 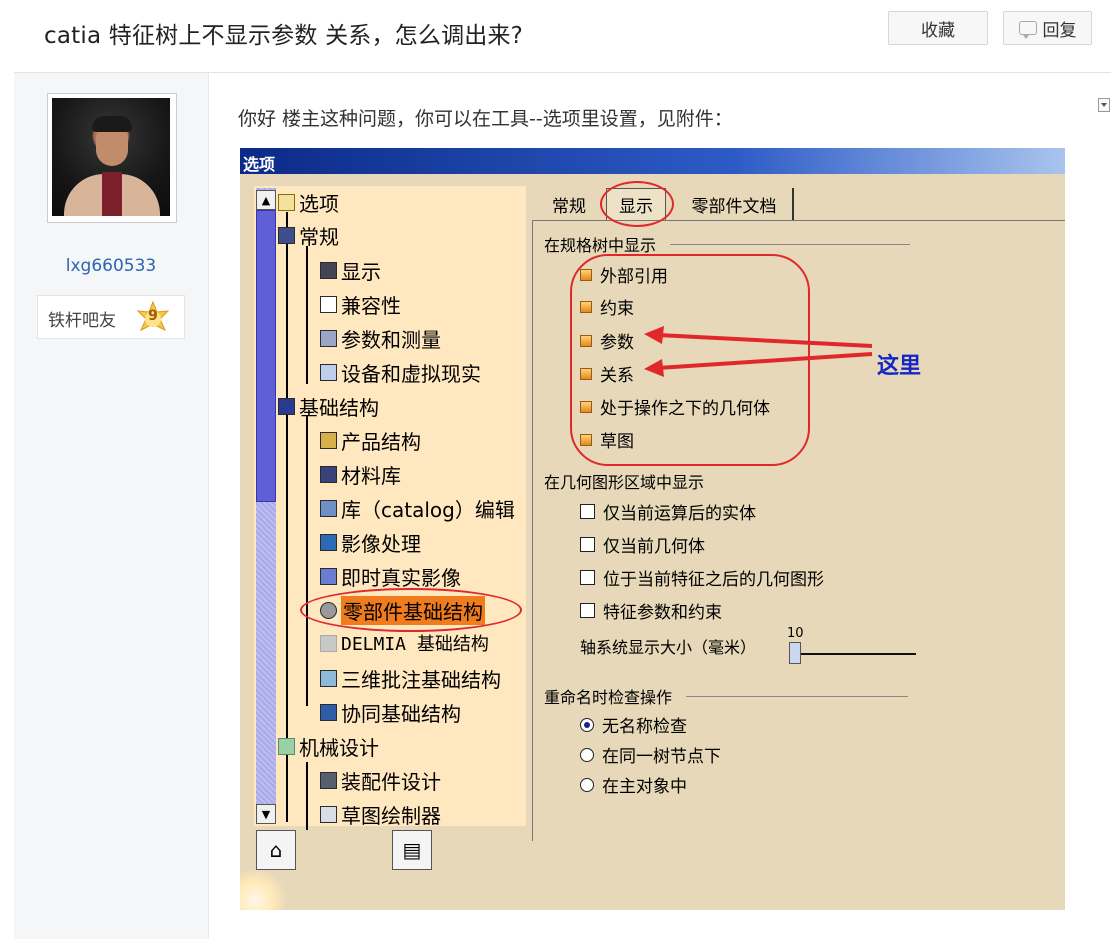 I want to click on tab-part-document: 零部件文档, so click(x=735, y=204).